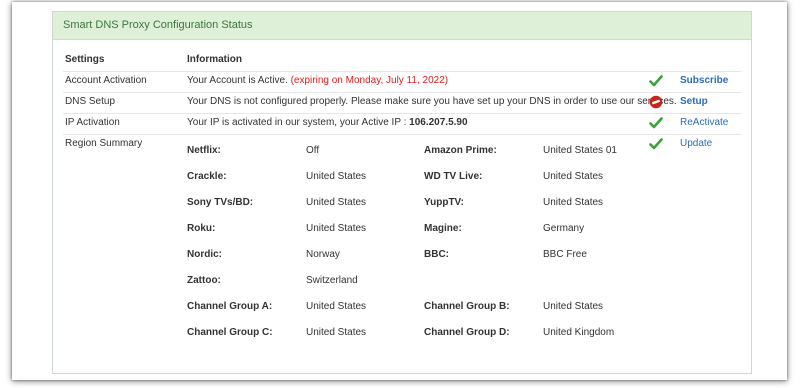  What do you see at coordinates (207, 176) in the screenshot?
I see `region-name: Crackle:` at bounding box center [207, 176].